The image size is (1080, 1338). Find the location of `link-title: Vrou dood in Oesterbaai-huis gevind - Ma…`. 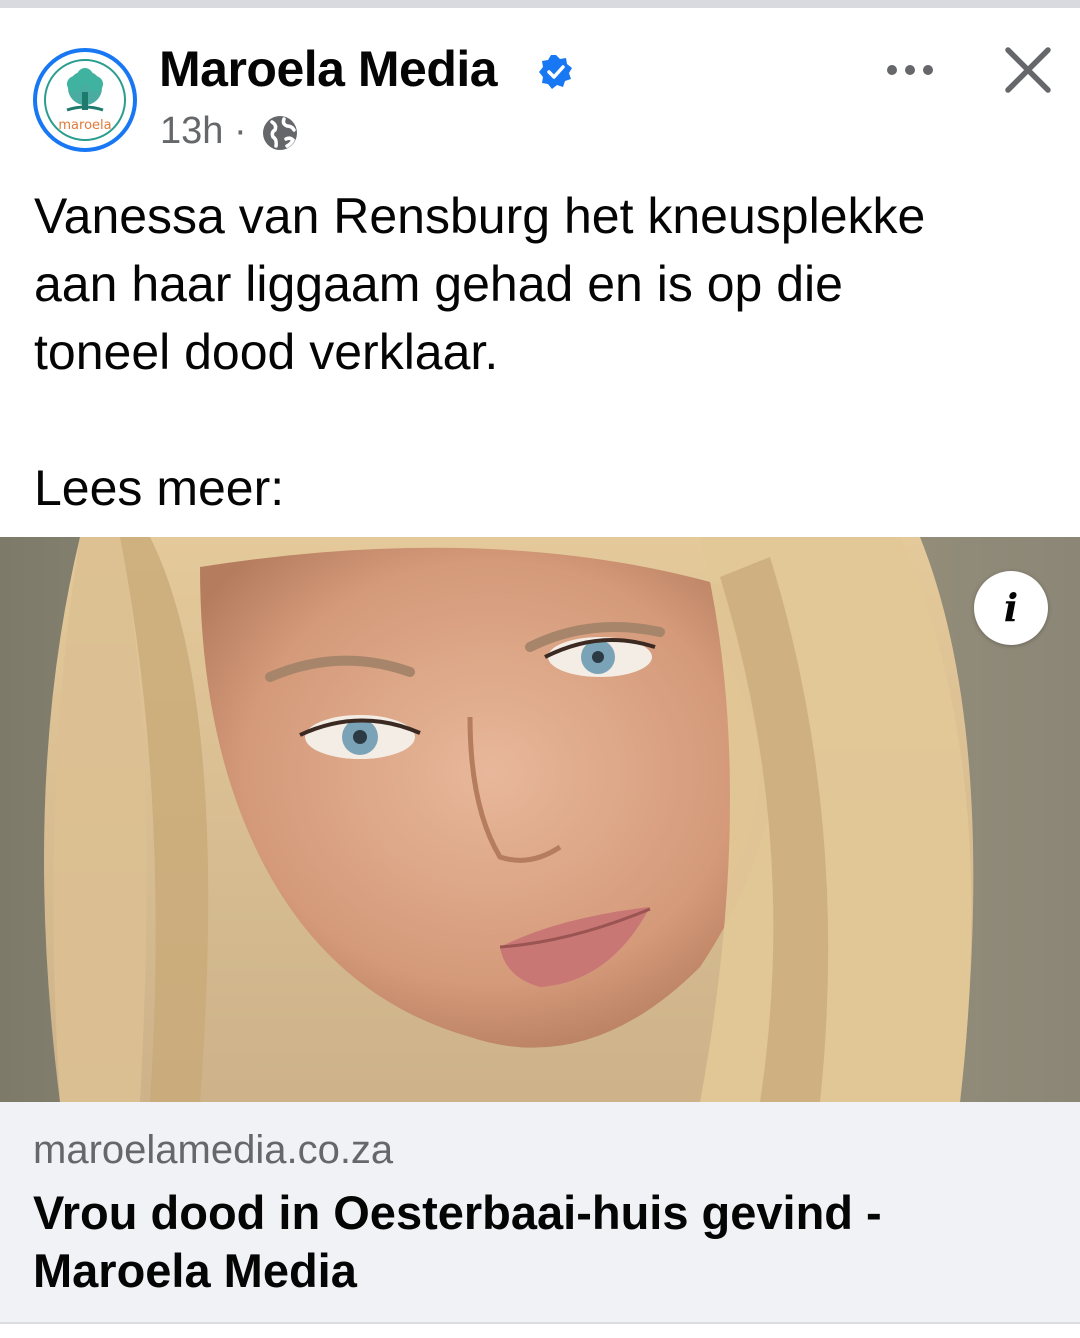

link-title: Vrou dood in Oesterbaai-huis gevind - Ma… is located at coordinates (533, 1242).